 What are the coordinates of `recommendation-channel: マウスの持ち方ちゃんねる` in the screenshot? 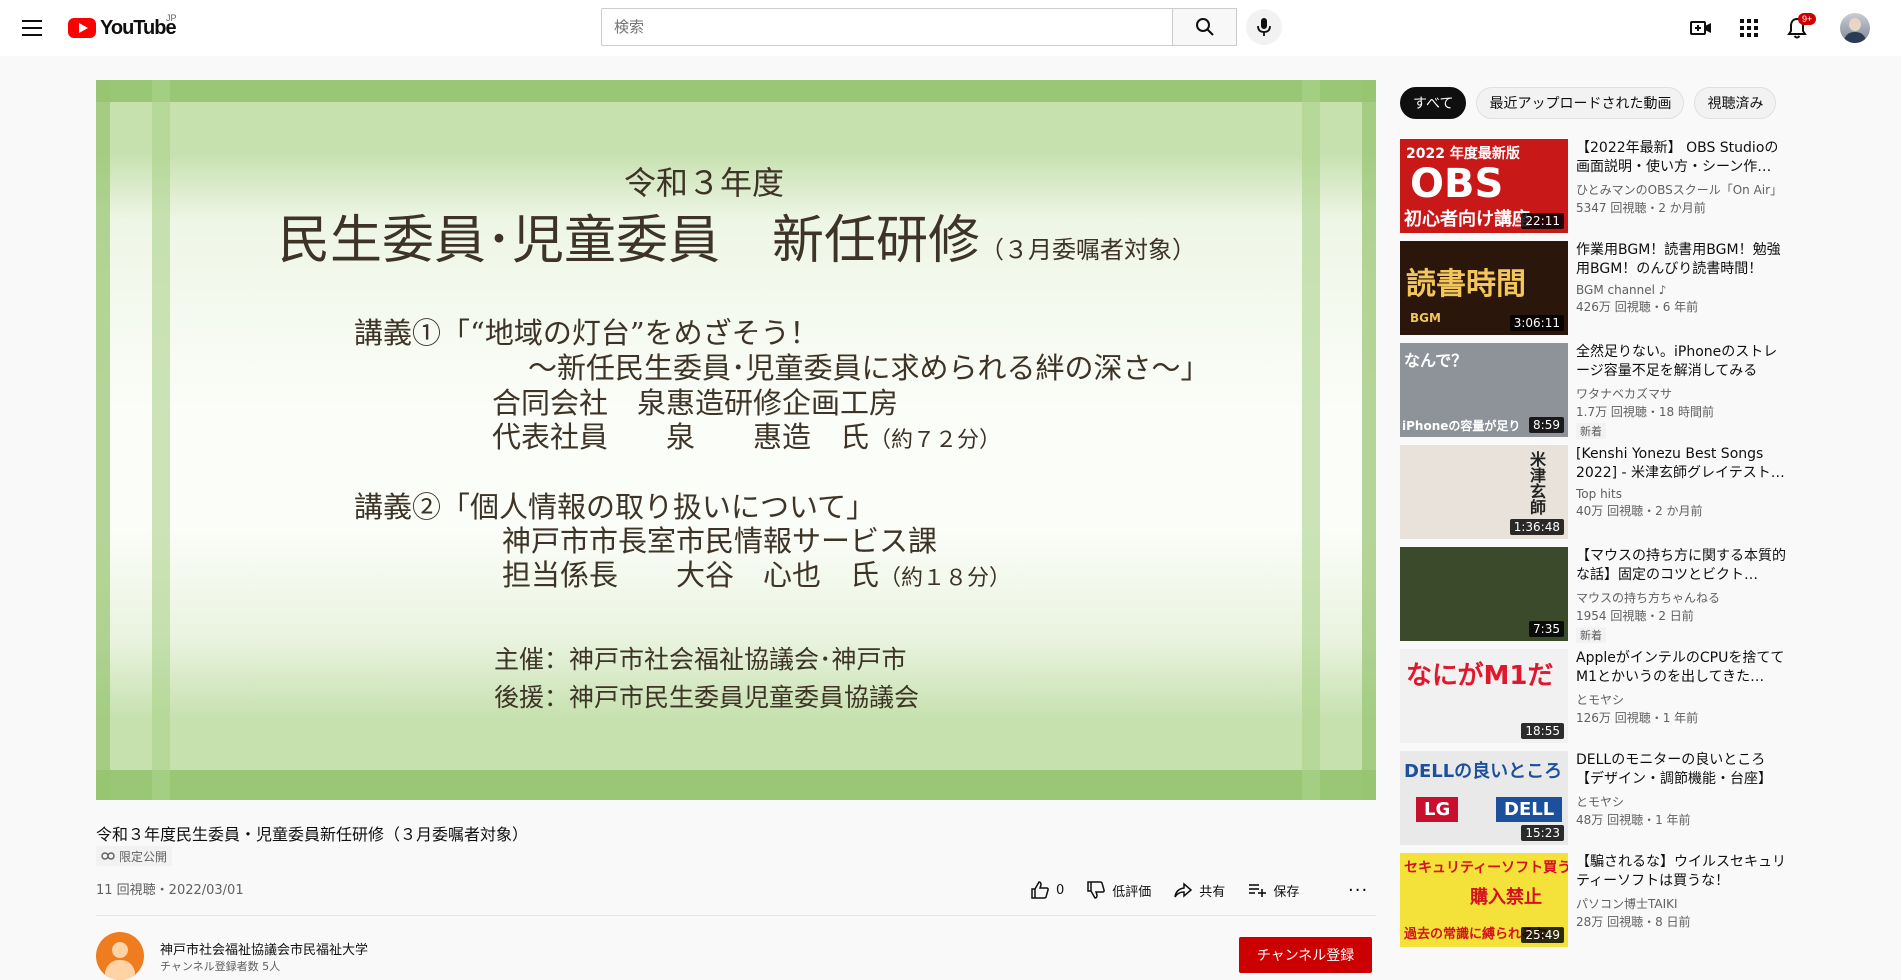 It's located at (1681, 597).